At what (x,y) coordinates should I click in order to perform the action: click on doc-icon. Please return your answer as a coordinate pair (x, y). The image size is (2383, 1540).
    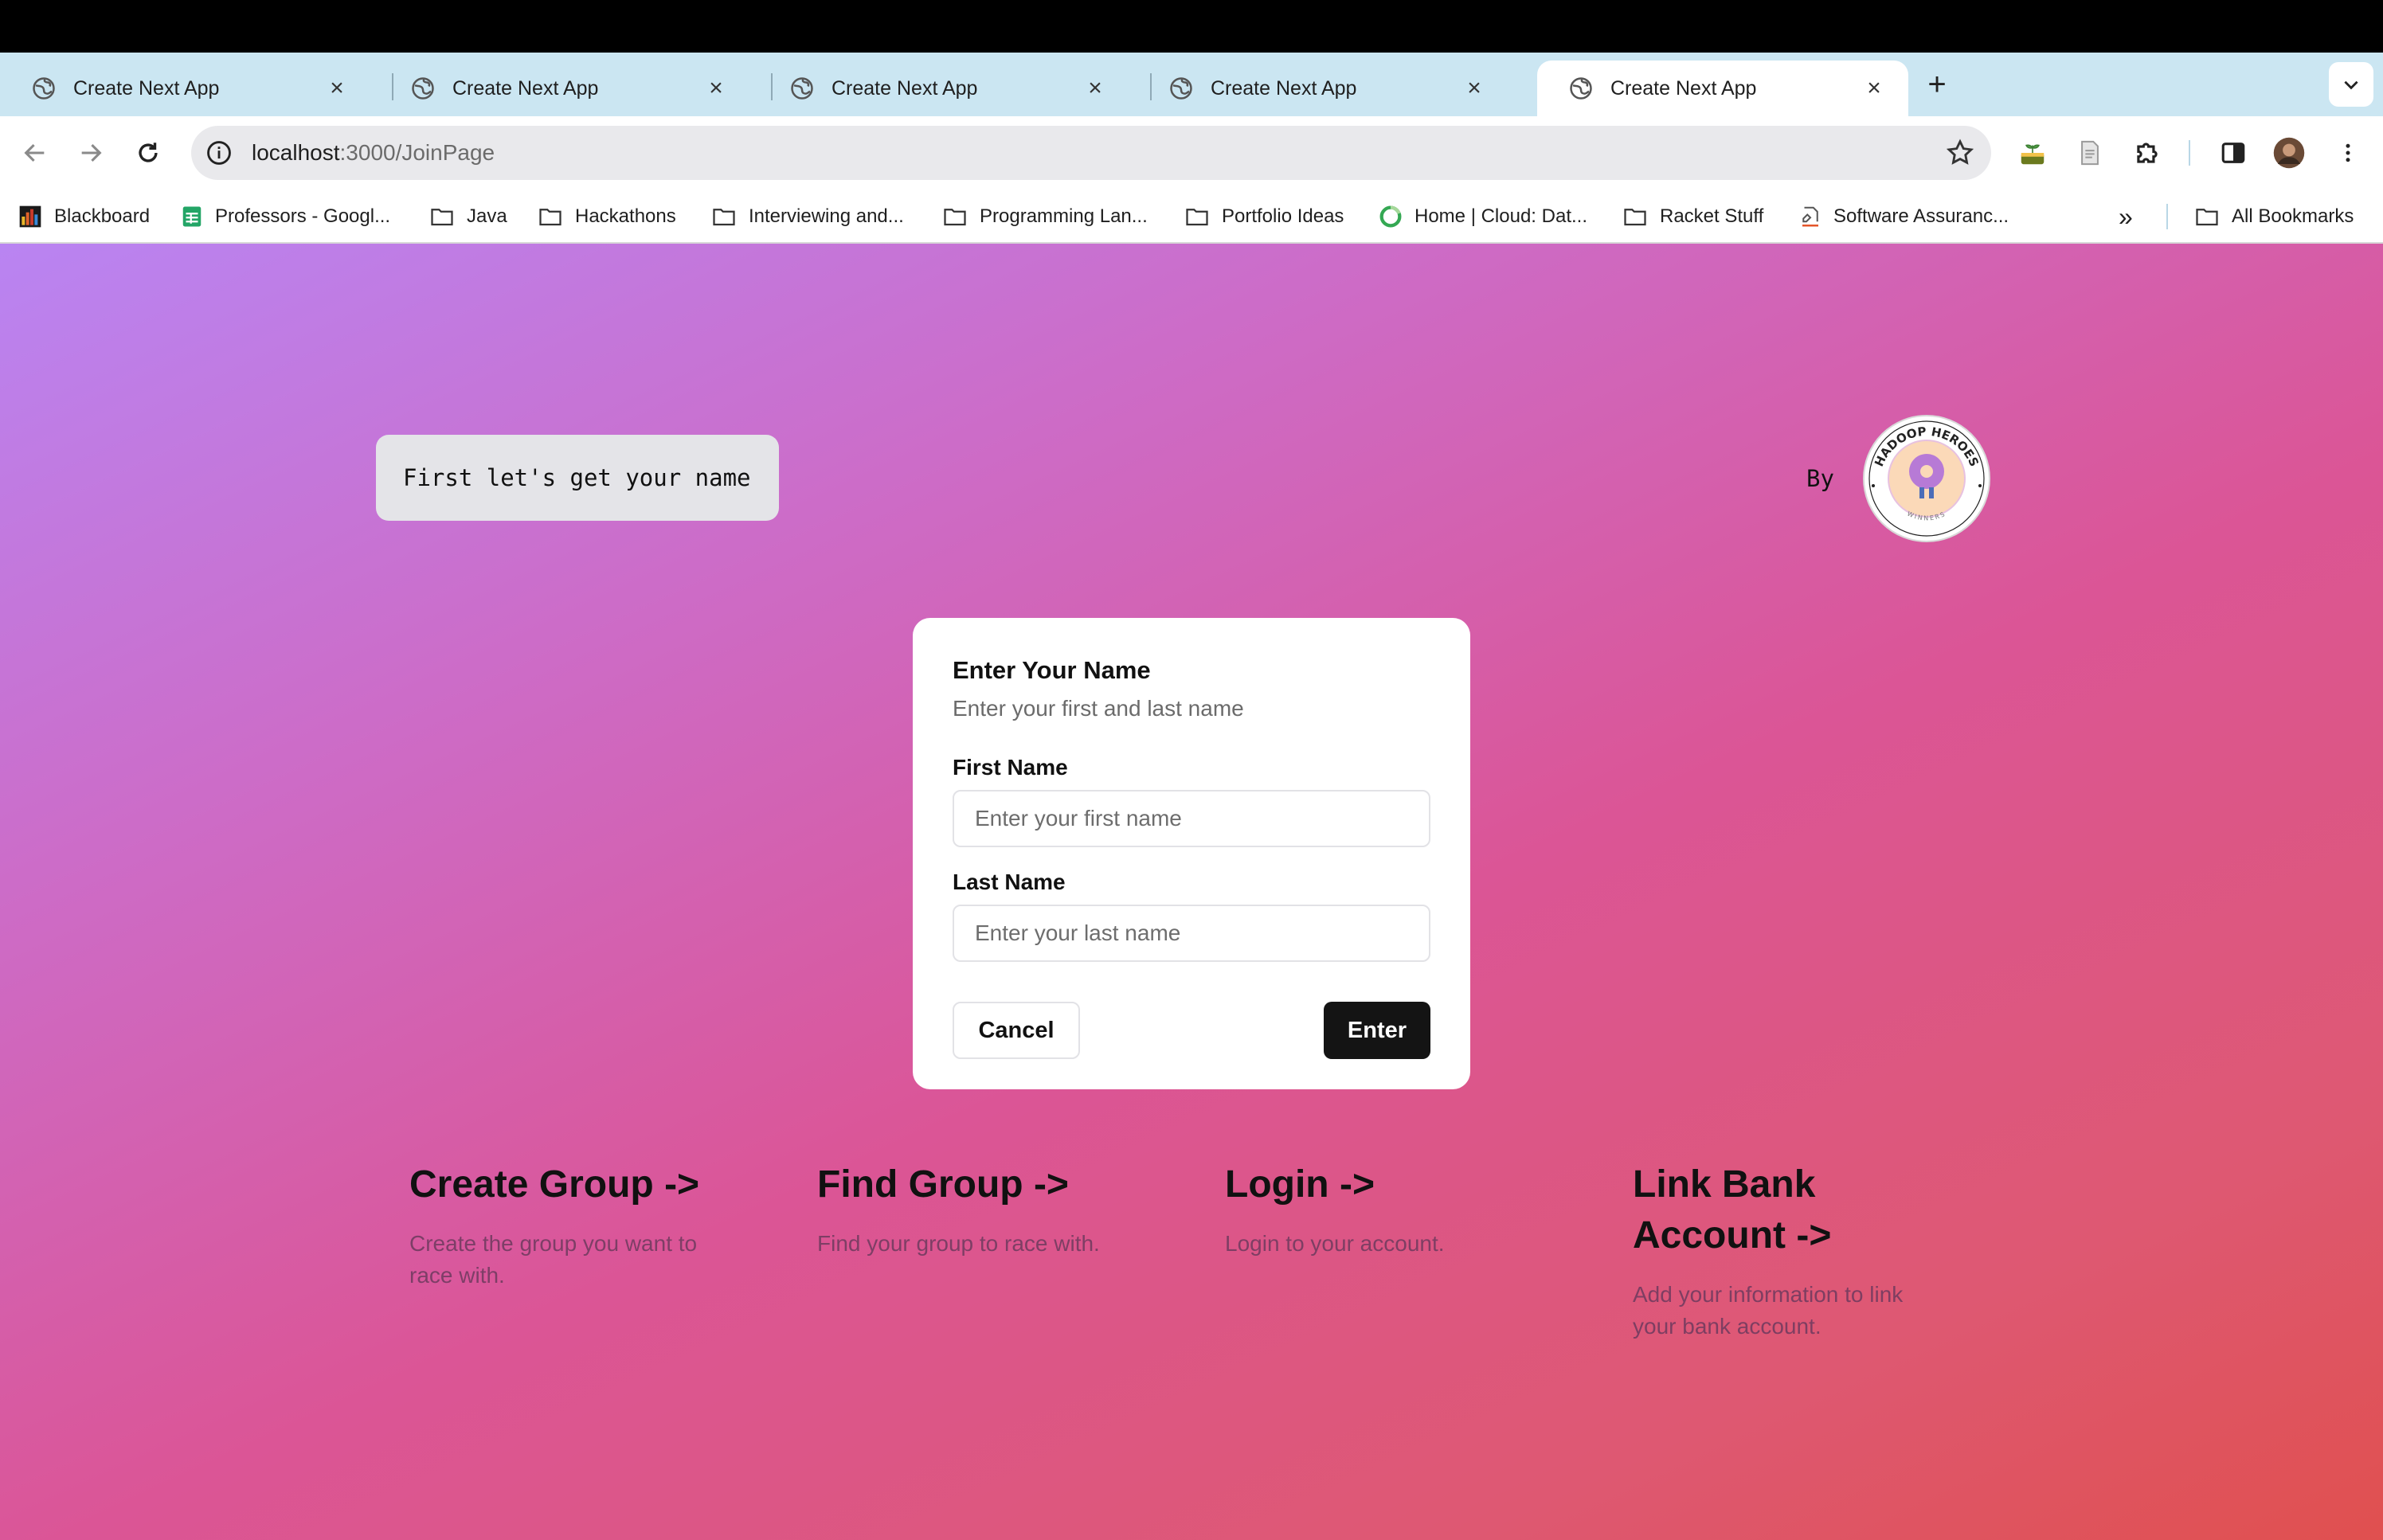
    Looking at the image, I should click on (1810, 216).